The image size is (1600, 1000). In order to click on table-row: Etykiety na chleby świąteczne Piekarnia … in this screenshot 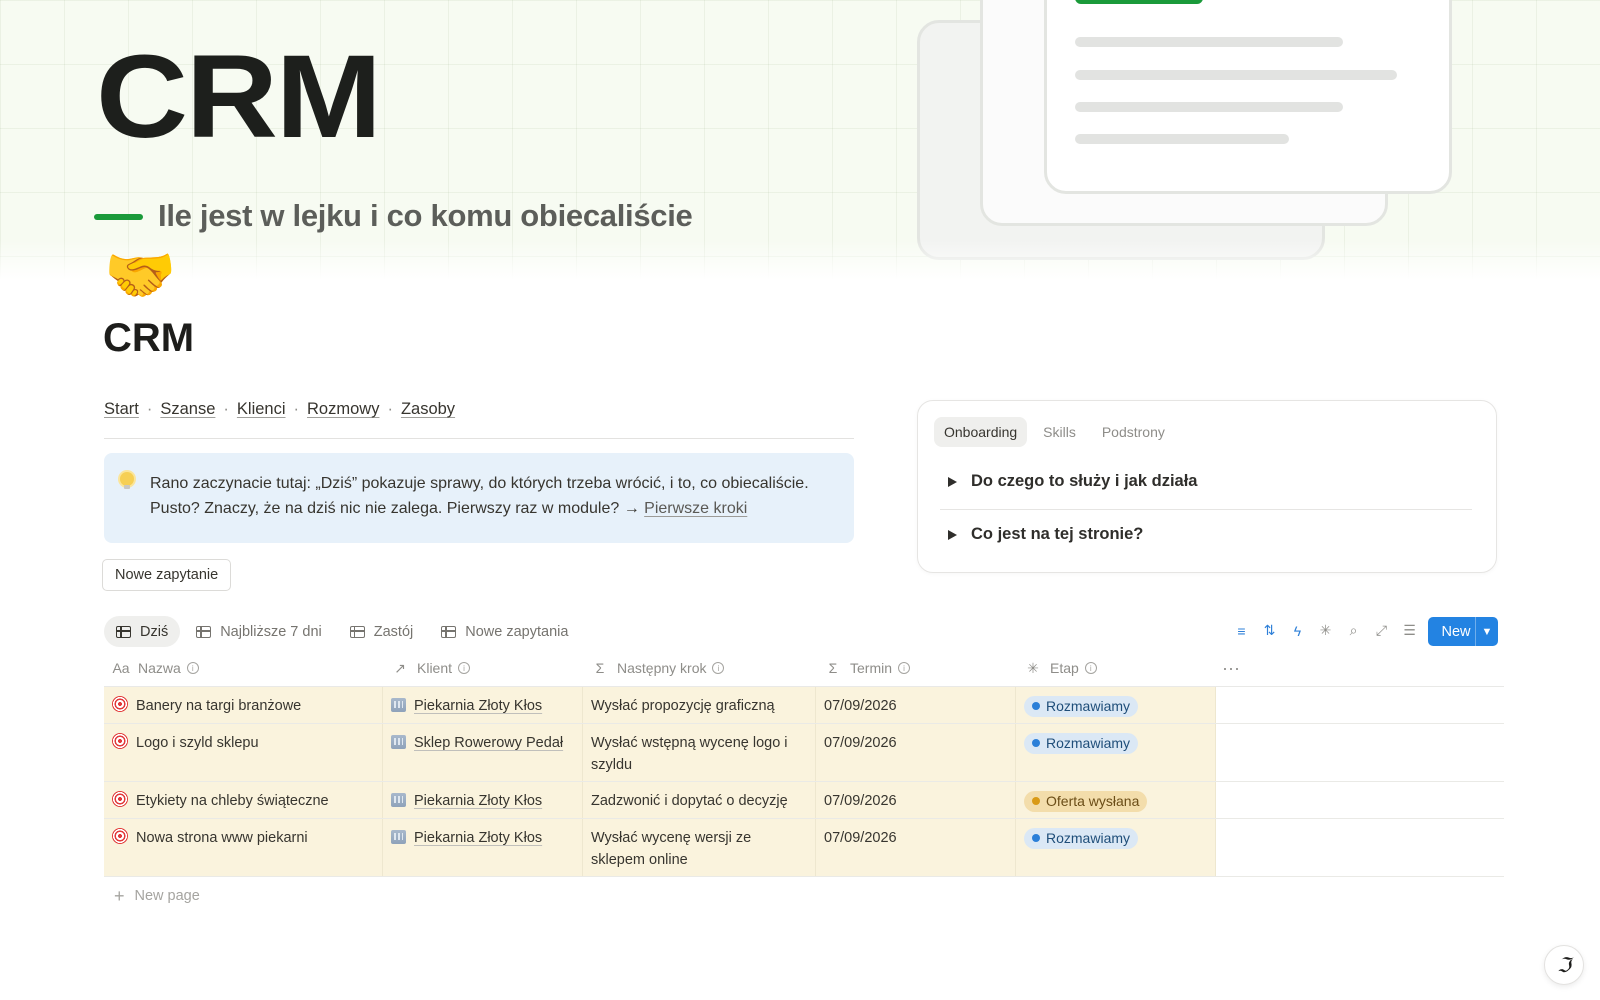, I will do `click(804, 800)`.